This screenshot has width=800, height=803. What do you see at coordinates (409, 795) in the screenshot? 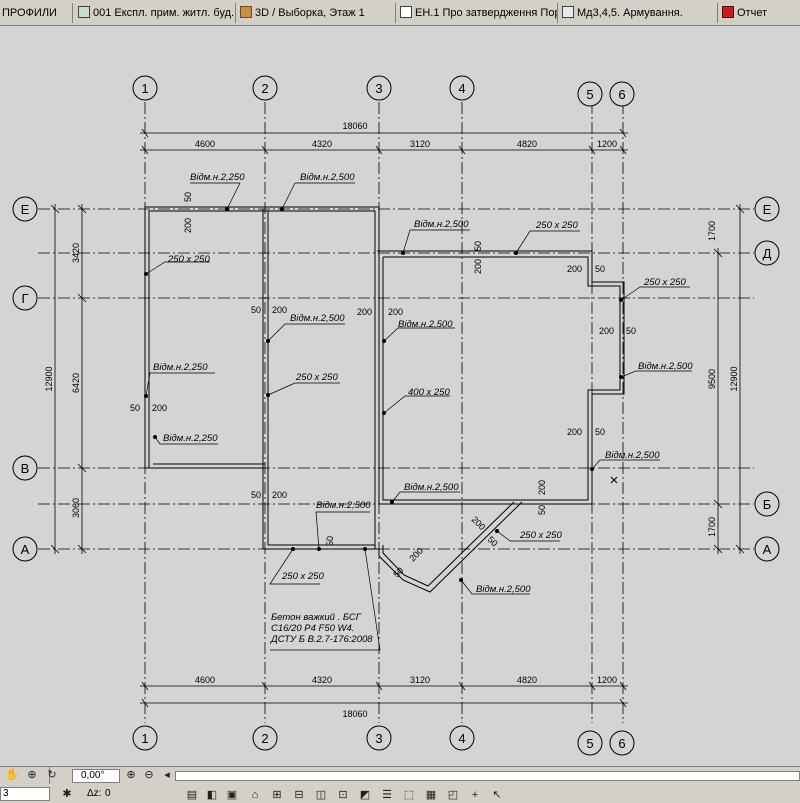
I see `zone-tool-icon: ⬚` at bounding box center [409, 795].